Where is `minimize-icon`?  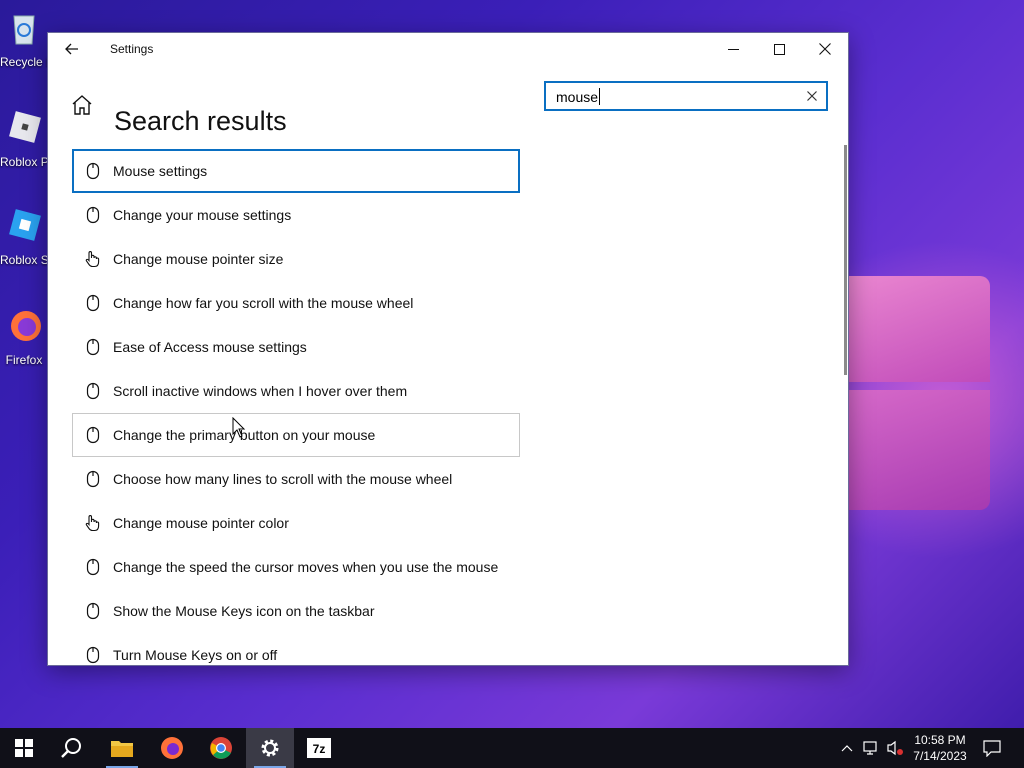
minimize-icon is located at coordinates (733, 49).